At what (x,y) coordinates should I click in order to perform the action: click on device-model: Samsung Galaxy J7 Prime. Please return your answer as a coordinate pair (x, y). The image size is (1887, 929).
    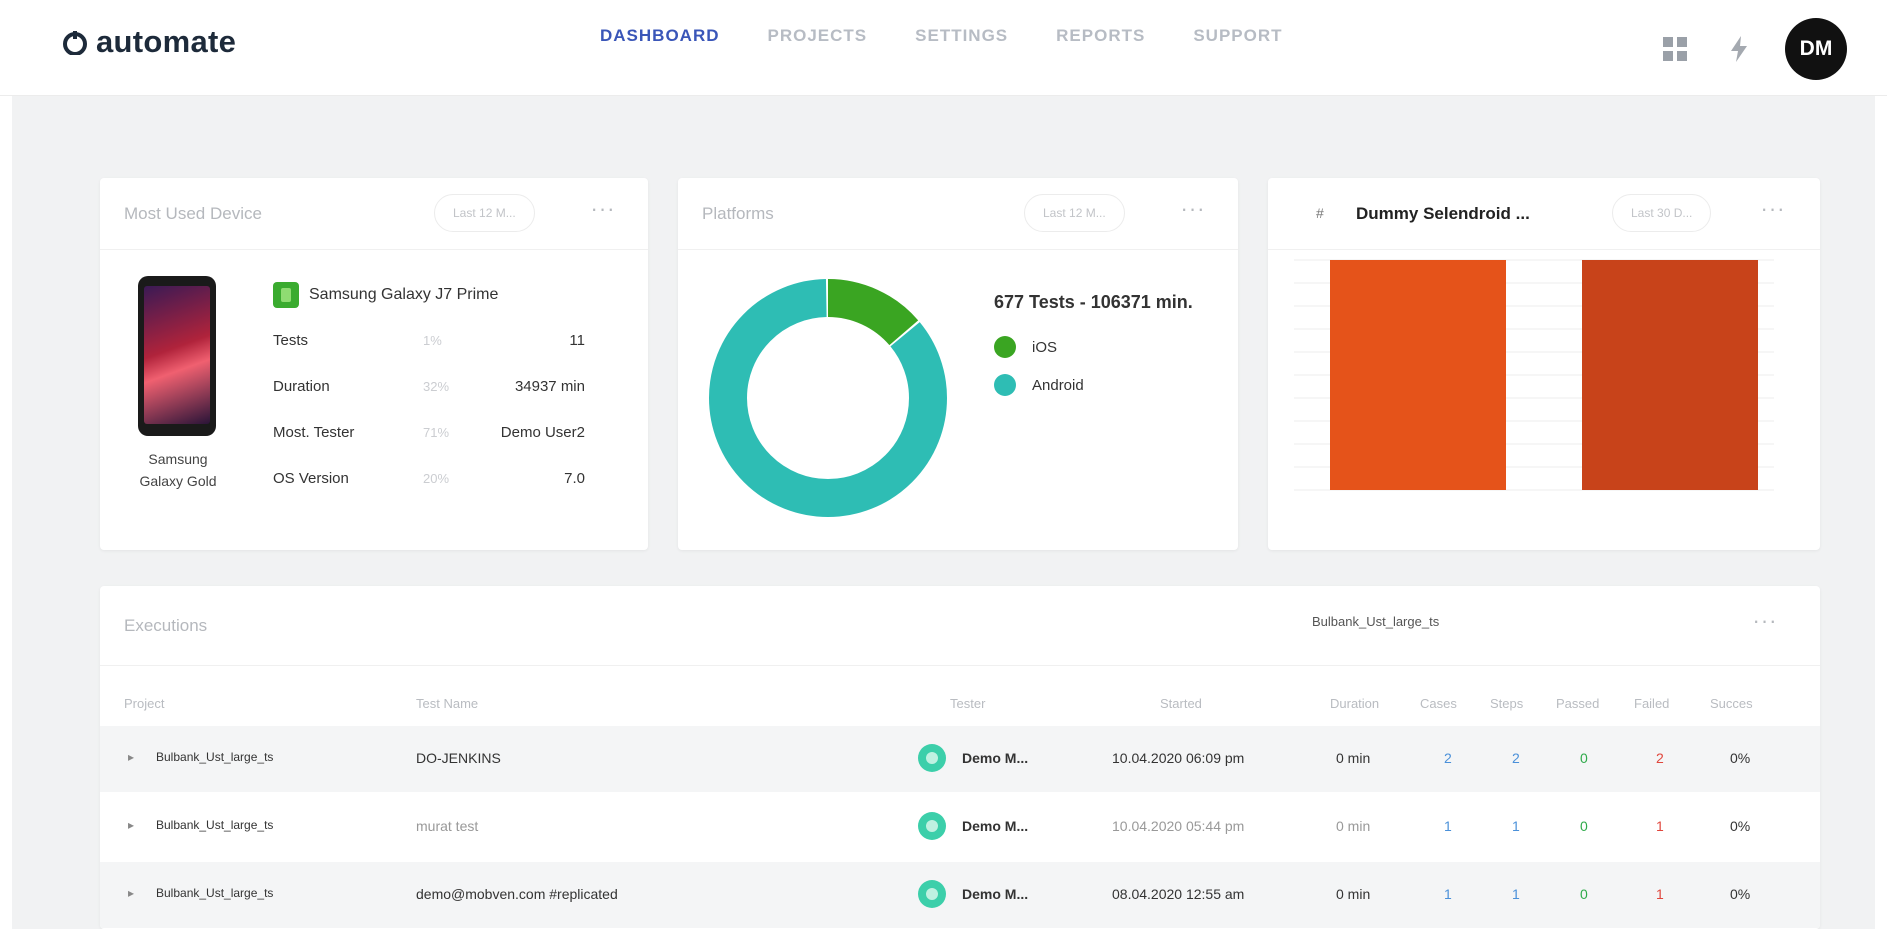
    Looking at the image, I should click on (385, 295).